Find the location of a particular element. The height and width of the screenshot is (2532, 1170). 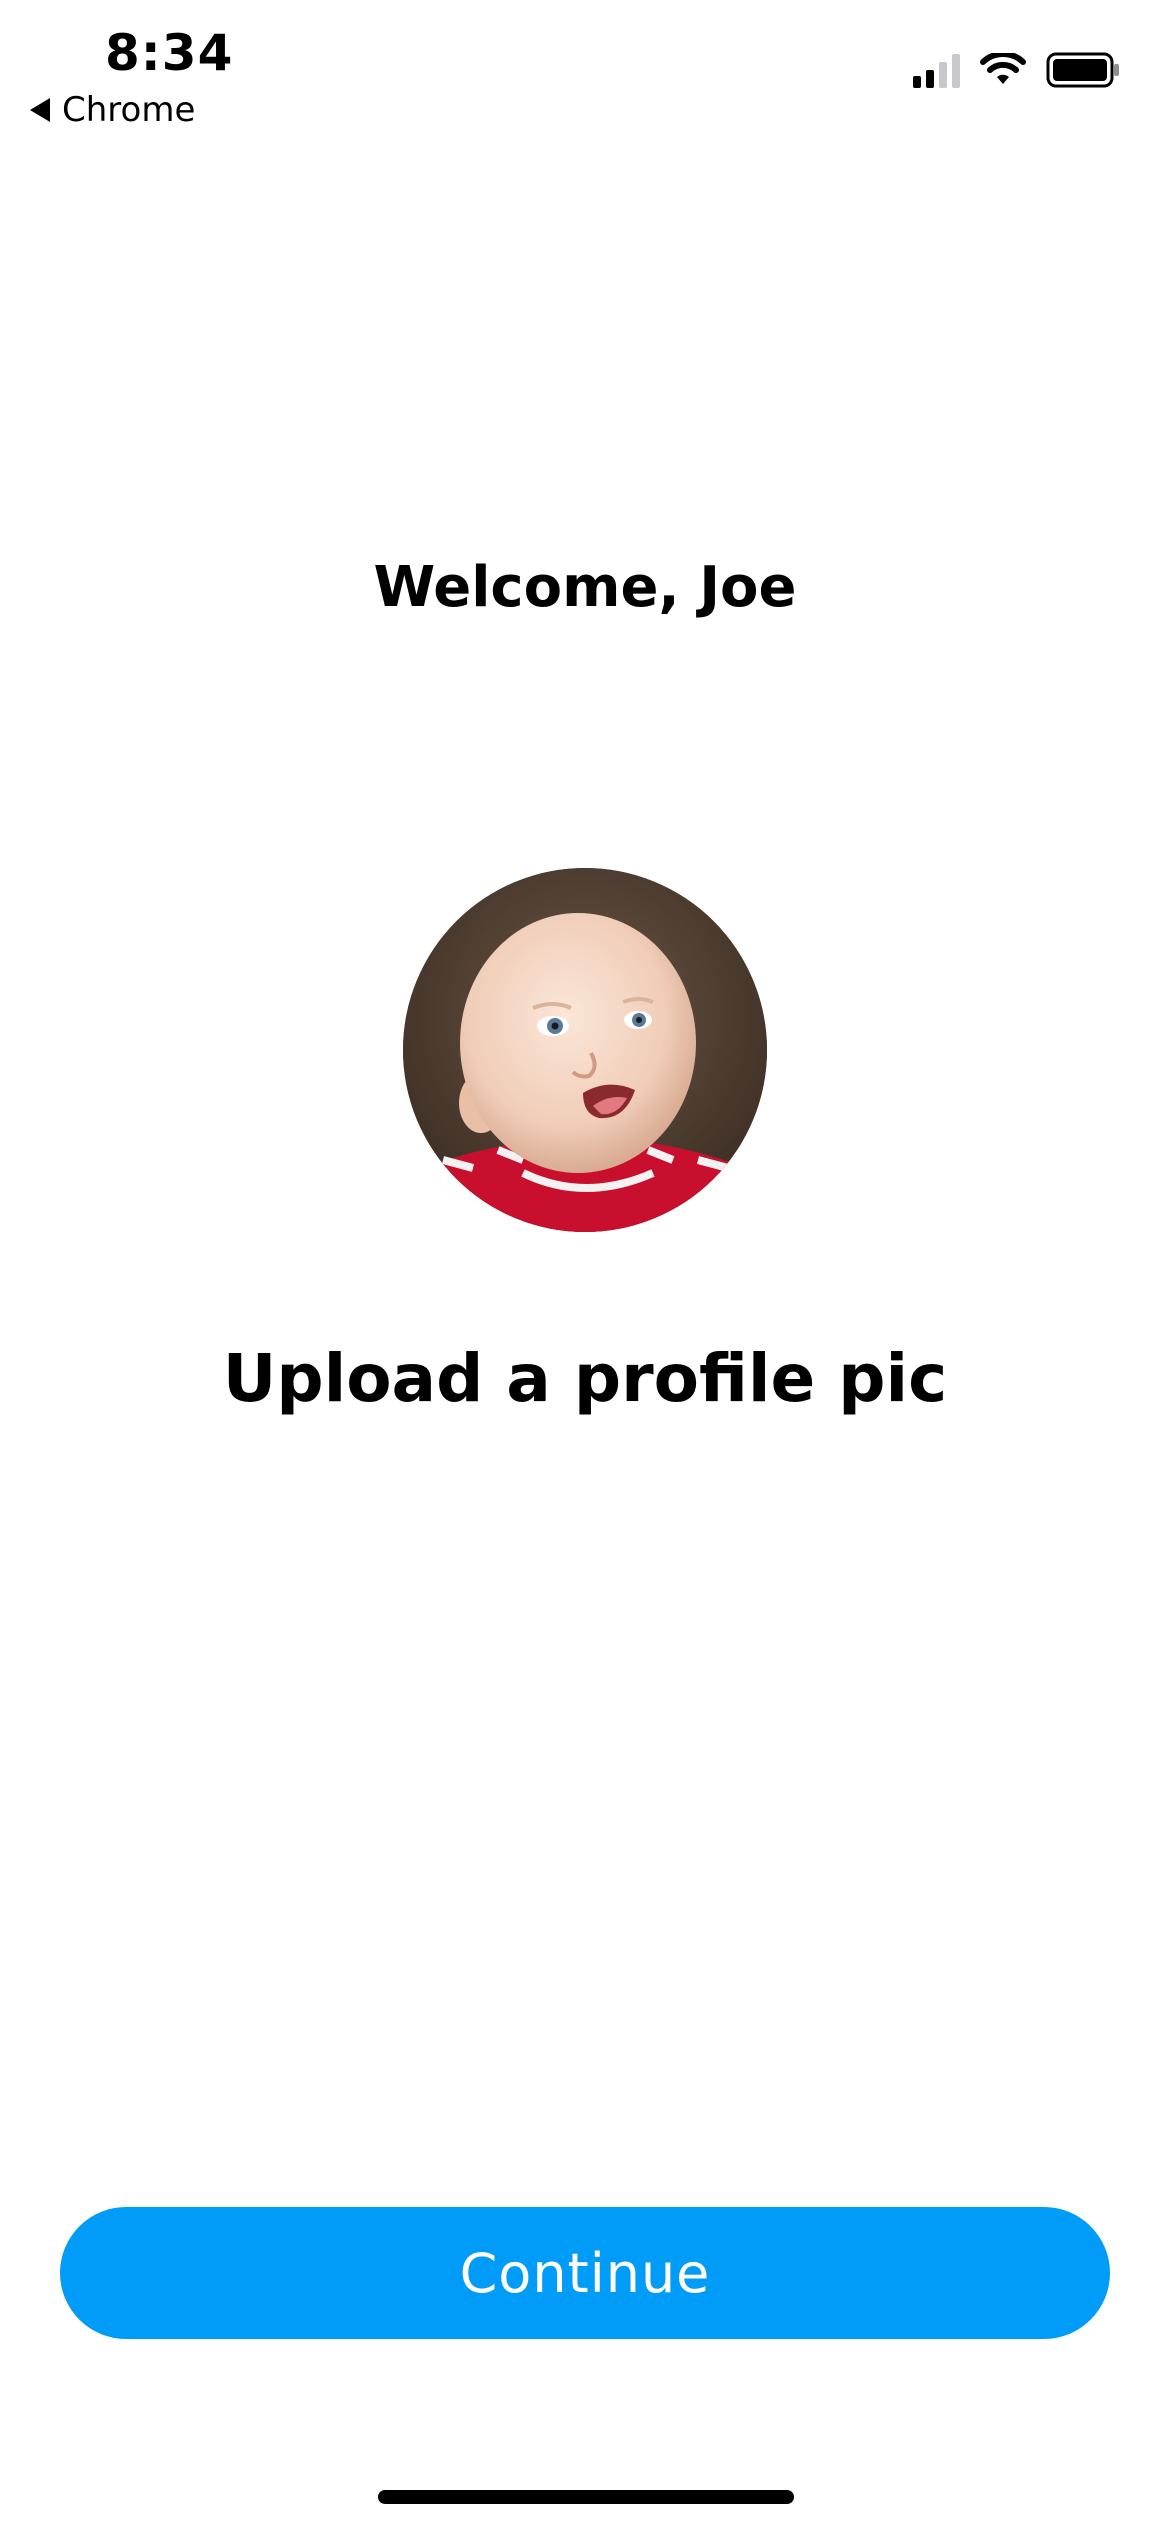

status-icons is located at coordinates (1016, 70).